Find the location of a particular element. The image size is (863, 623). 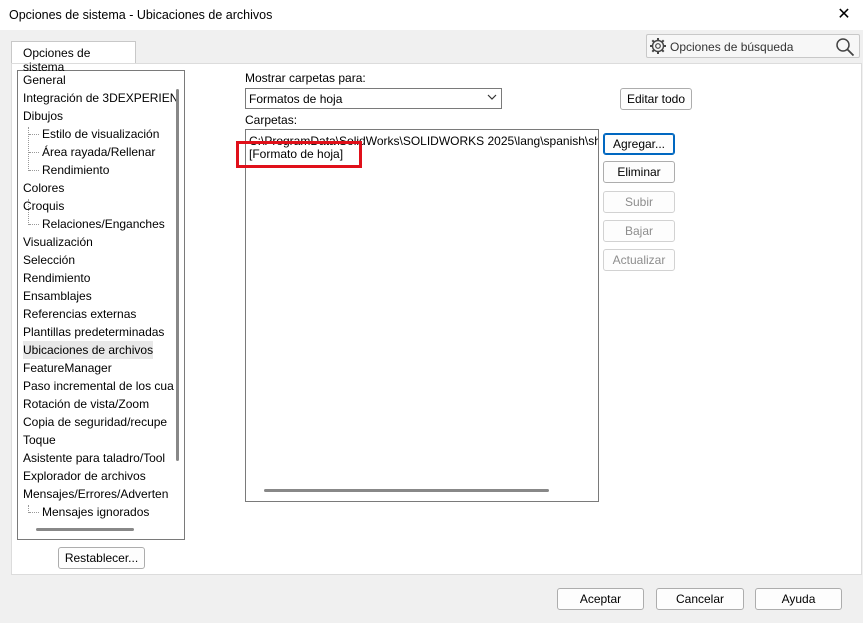

search-box: Opciones de búsqueda is located at coordinates (753, 46).